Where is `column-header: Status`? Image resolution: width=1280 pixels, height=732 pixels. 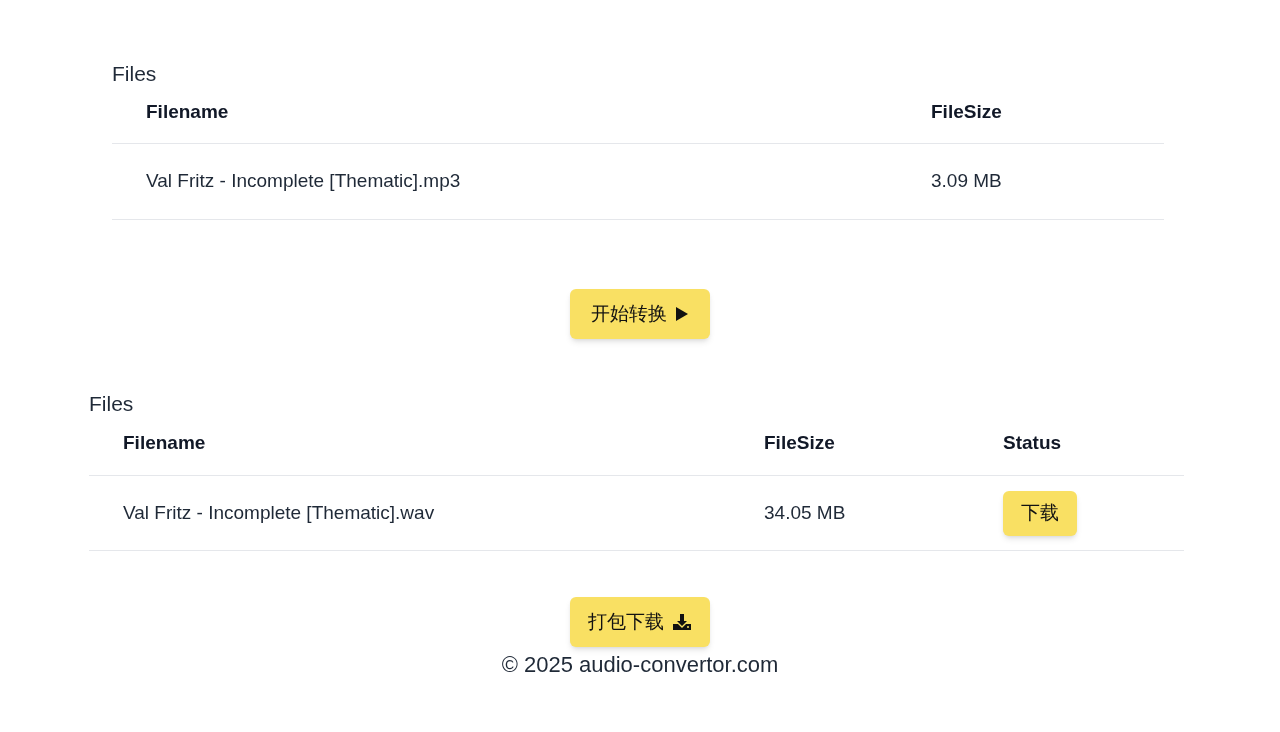
column-header: Status is located at coordinates (1032, 443).